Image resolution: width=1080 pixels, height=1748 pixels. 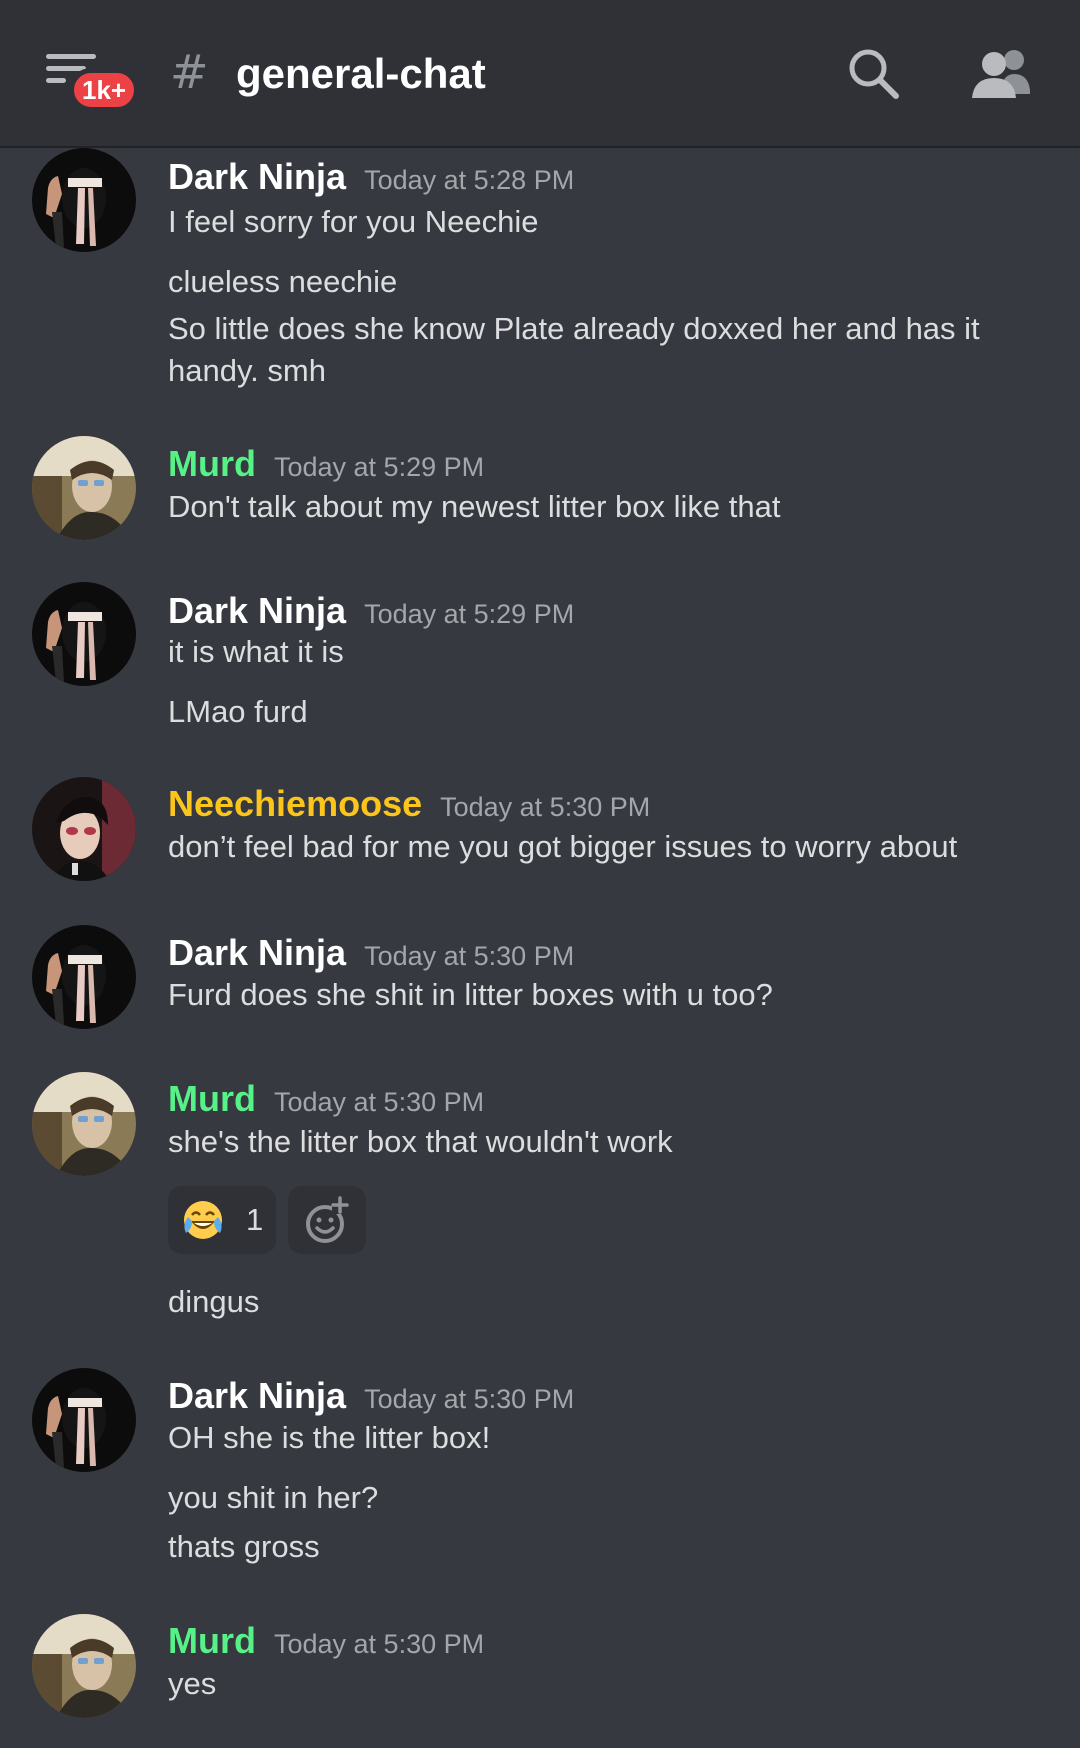 What do you see at coordinates (189, 72) in the screenshot?
I see `channel-hash-icon: #` at bounding box center [189, 72].